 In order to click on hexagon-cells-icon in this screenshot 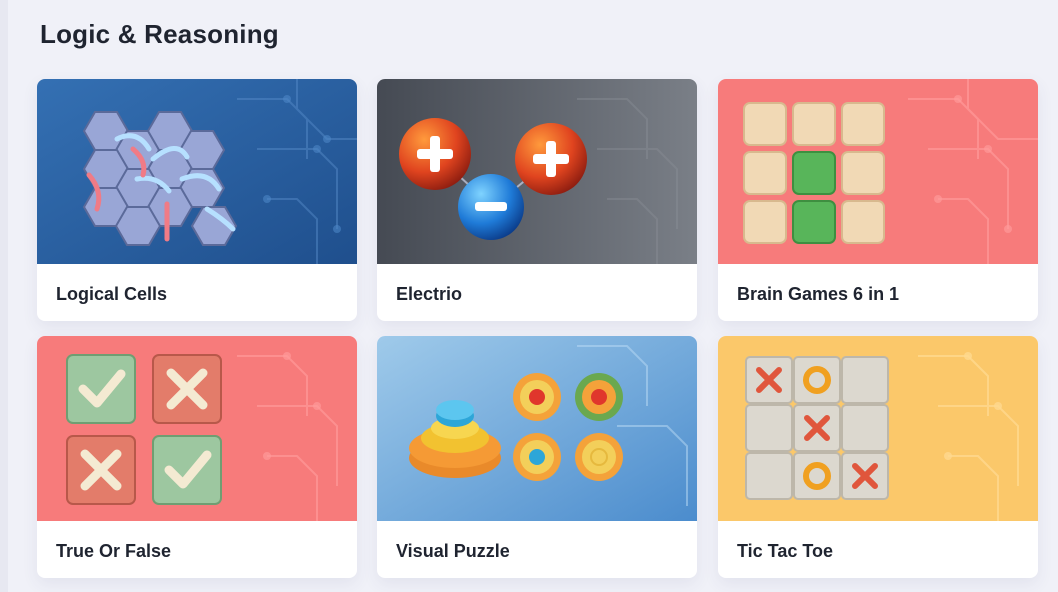, I will do `click(197, 171)`.